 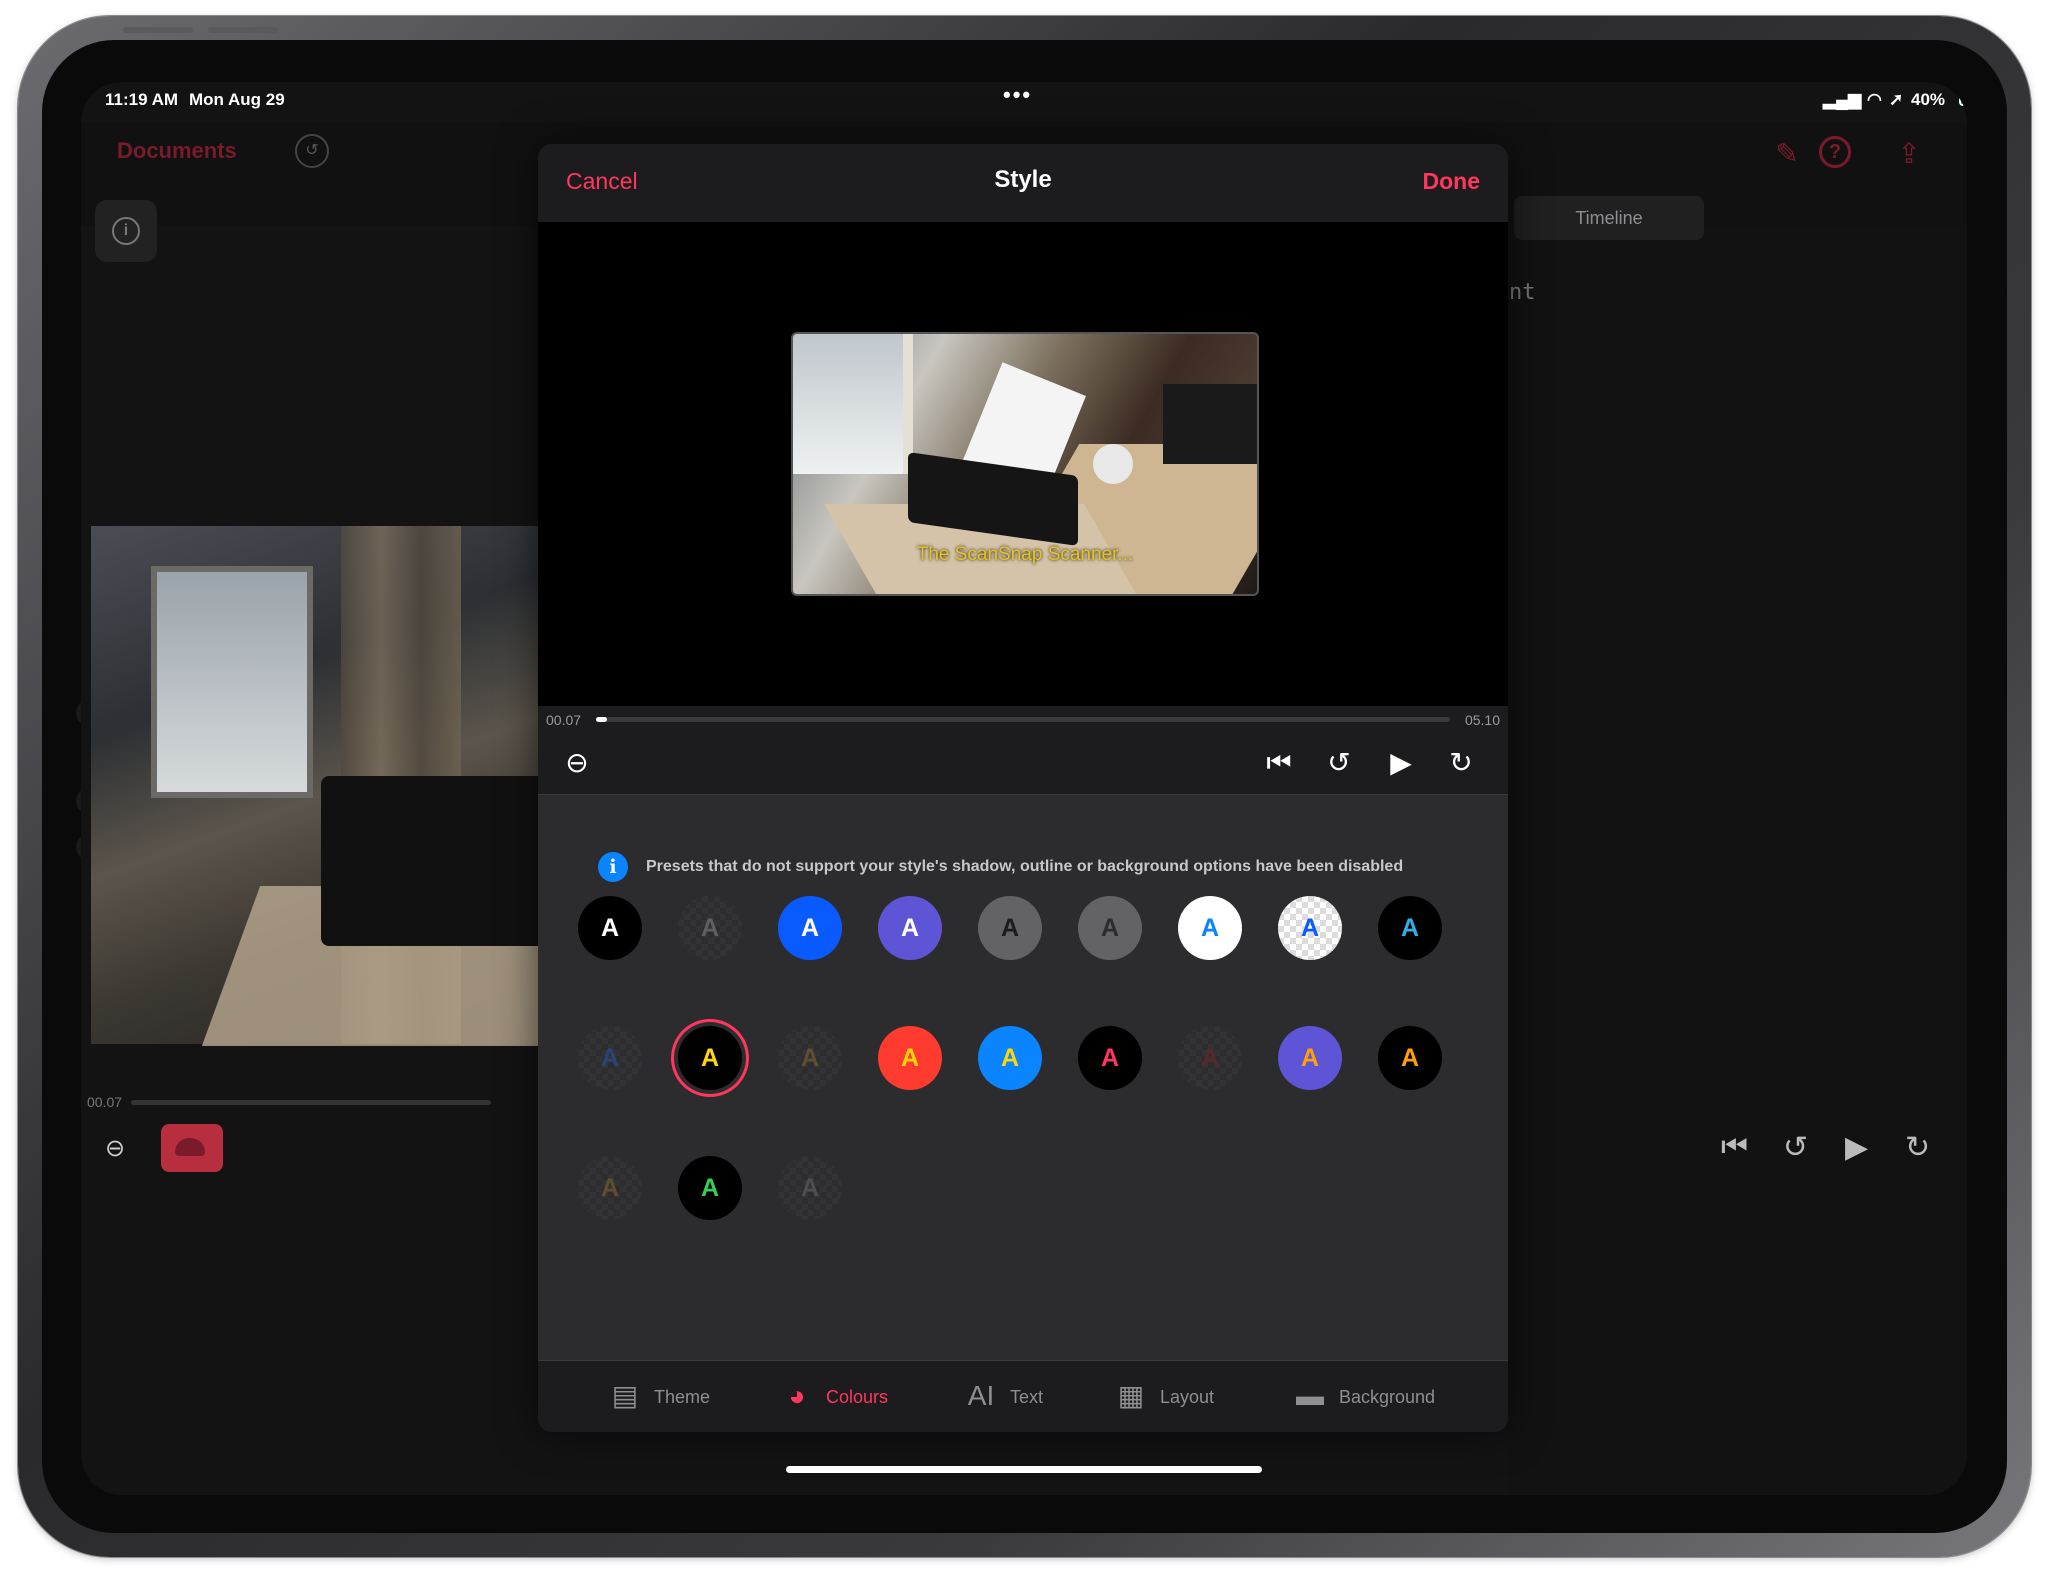 What do you see at coordinates (1131, 1395) in the screenshot?
I see `grid-icon: ▦` at bounding box center [1131, 1395].